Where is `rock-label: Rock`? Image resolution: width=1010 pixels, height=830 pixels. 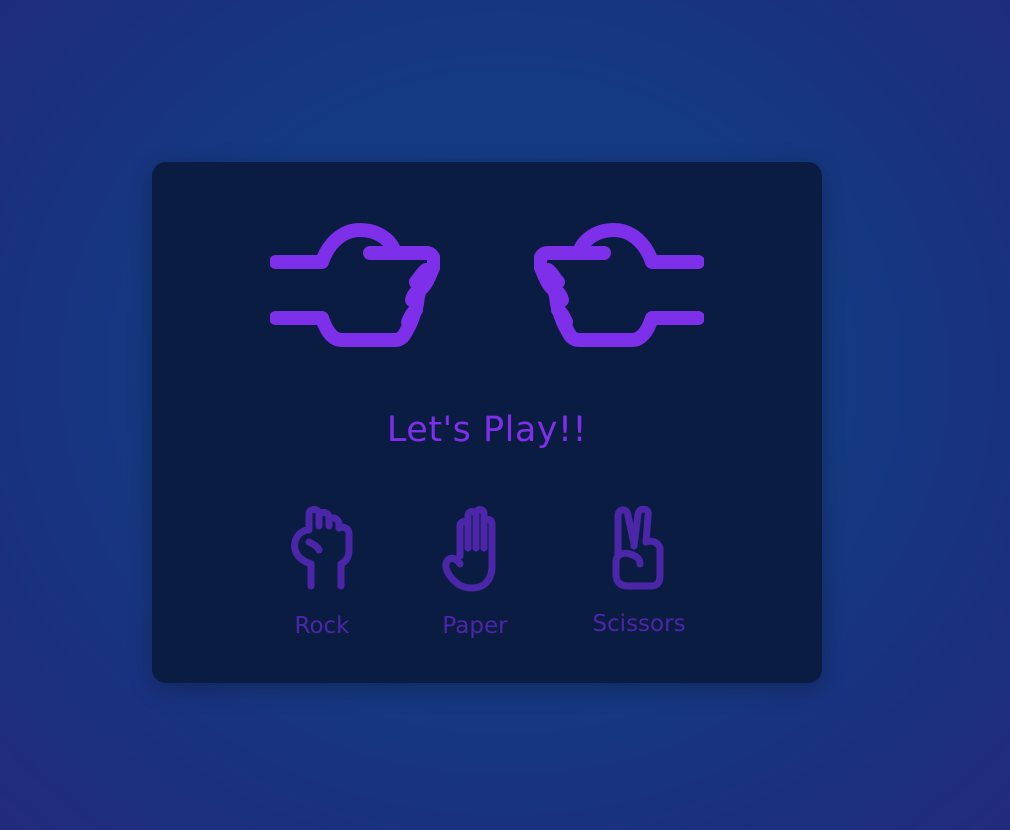 rock-label: Rock is located at coordinates (322, 626).